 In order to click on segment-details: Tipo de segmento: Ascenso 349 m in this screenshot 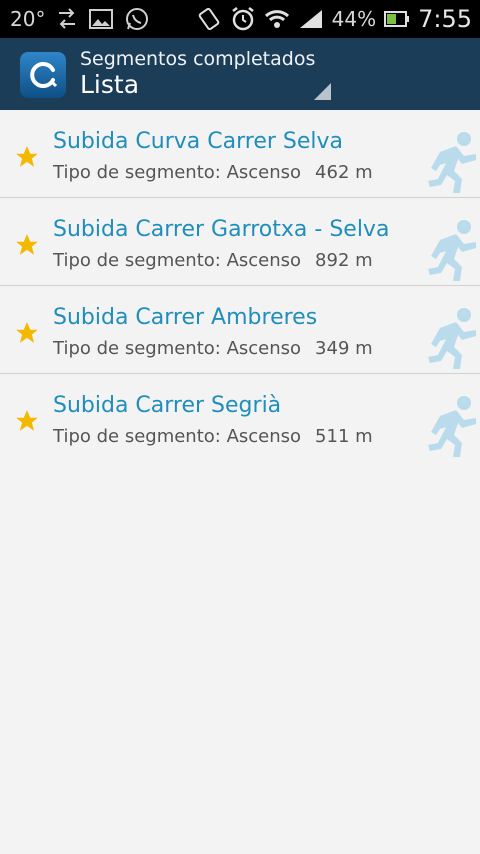, I will do `click(213, 348)`.